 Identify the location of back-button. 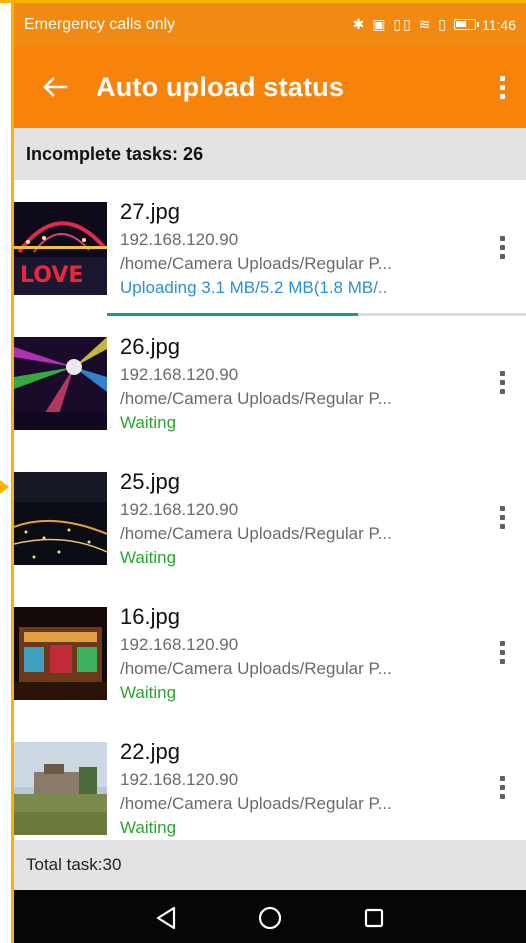
(55, 87).